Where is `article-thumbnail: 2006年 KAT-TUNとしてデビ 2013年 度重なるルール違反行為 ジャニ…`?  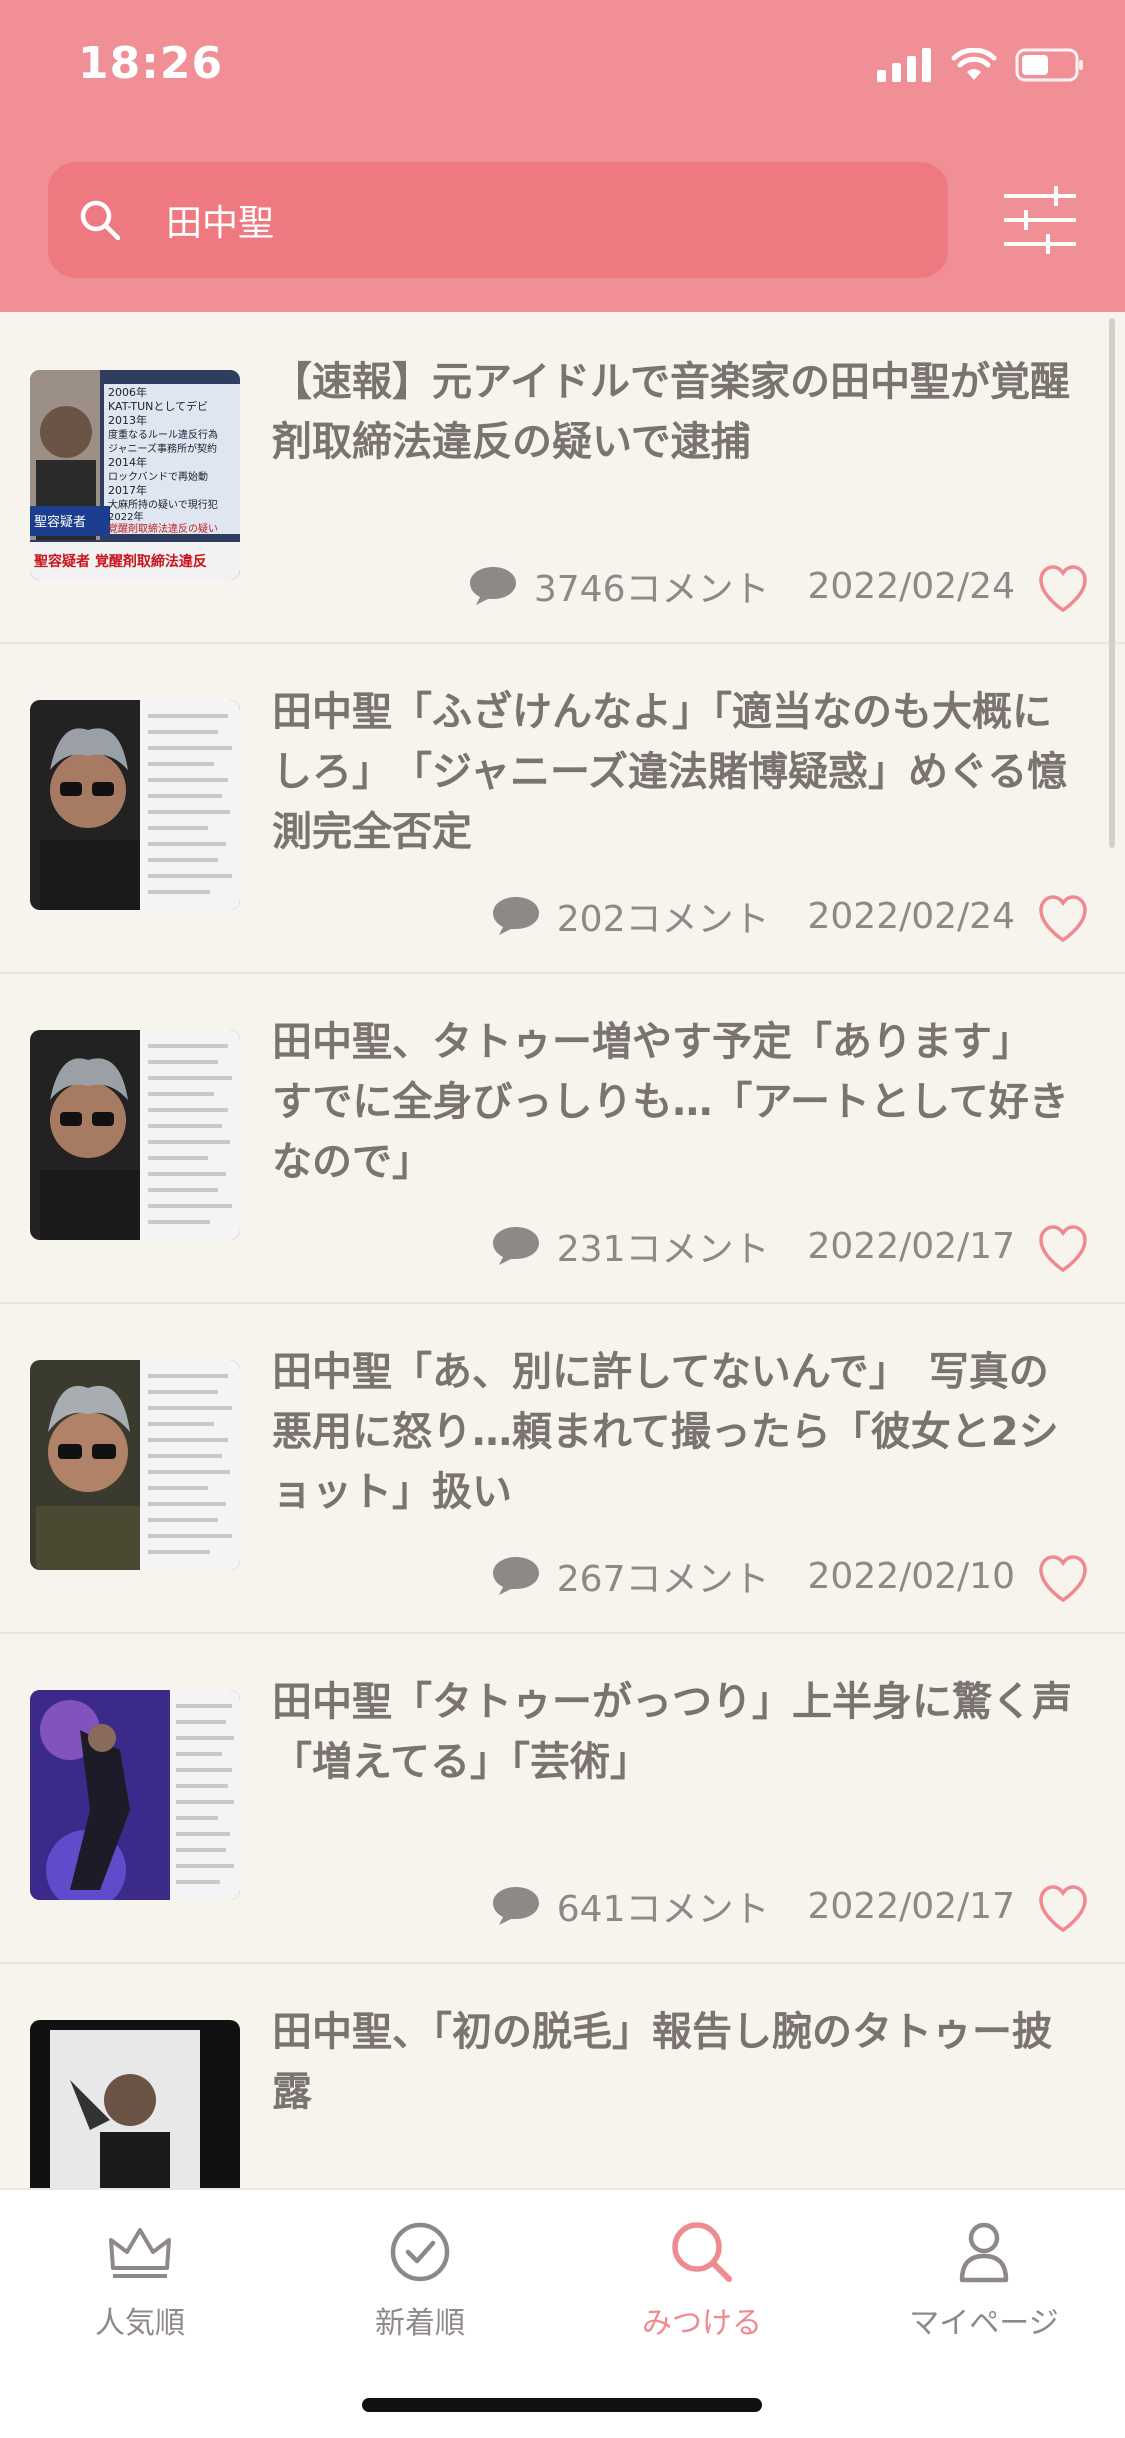 article-thumbnail: 2006年 KAT-TUNとしてデビ 2013年 度重なるルール違反行為 ジャニ… is located at coordinates (135, 475).